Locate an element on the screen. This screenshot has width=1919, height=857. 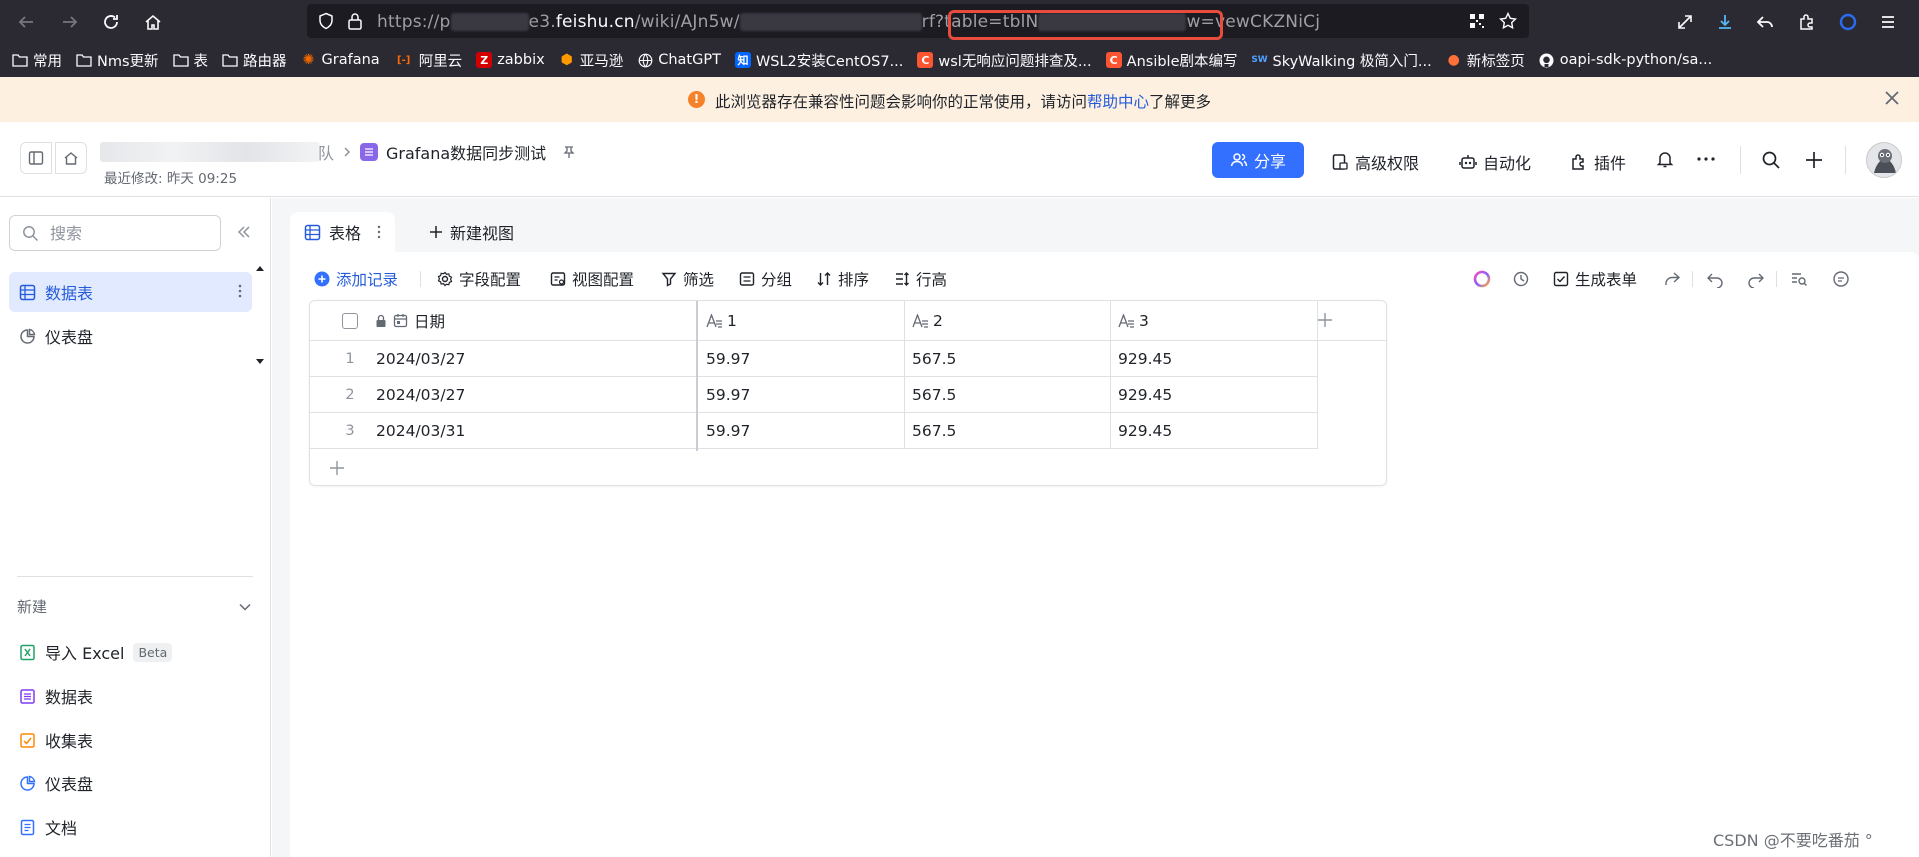
share-button: 分享 is located at coordinates (1258, 160).